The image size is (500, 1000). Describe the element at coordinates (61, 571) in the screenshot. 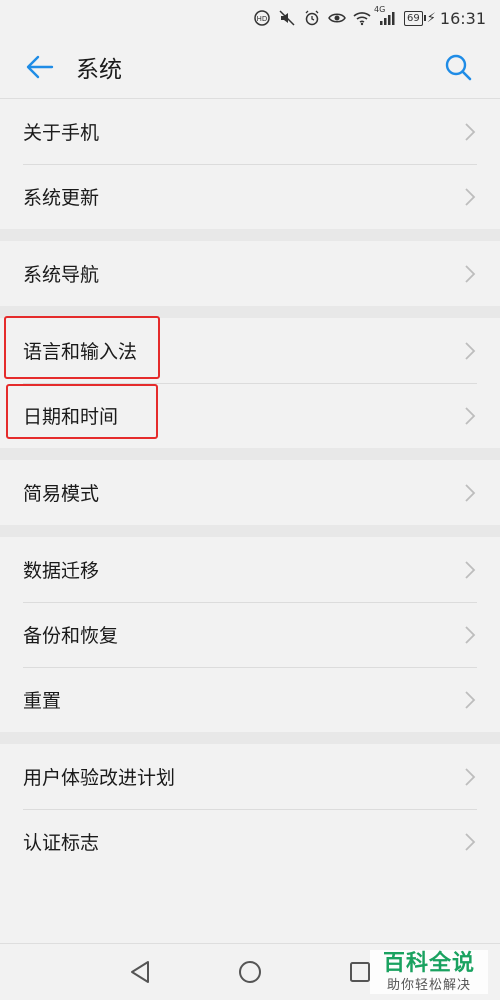

I see `setting-label: 数据迁移` at that location.